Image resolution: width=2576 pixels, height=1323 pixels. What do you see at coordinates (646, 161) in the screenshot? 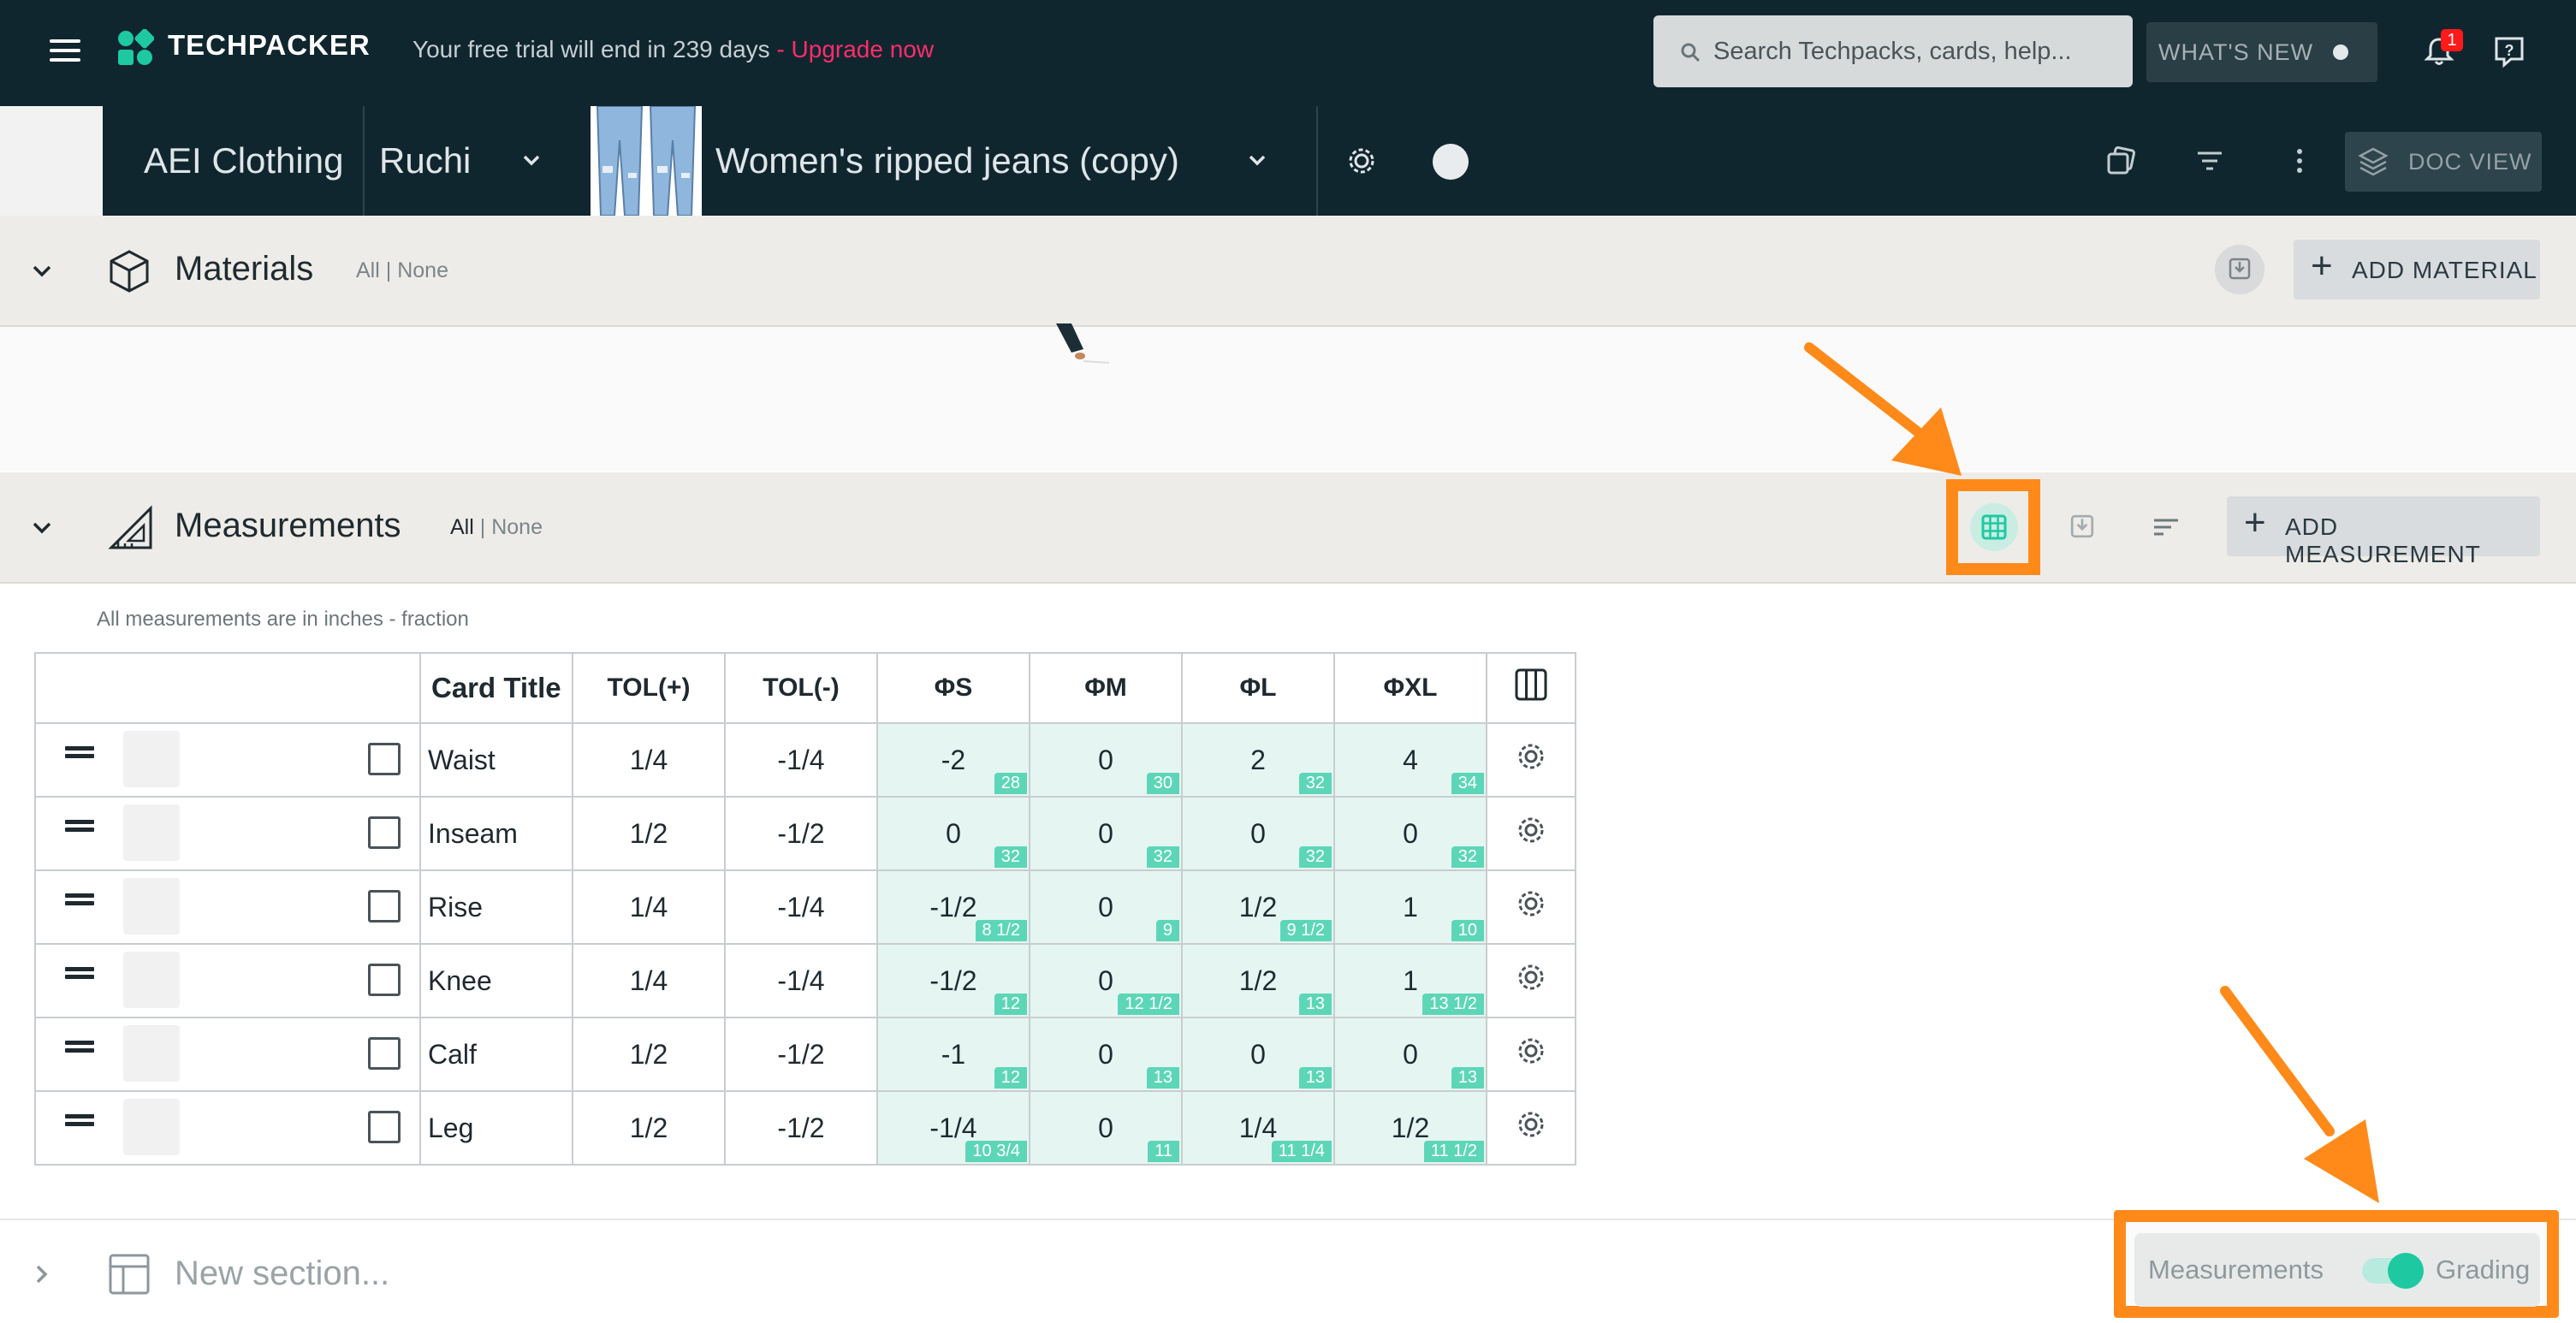
I see `product-thumbnail` at bounding box center [646, 161].